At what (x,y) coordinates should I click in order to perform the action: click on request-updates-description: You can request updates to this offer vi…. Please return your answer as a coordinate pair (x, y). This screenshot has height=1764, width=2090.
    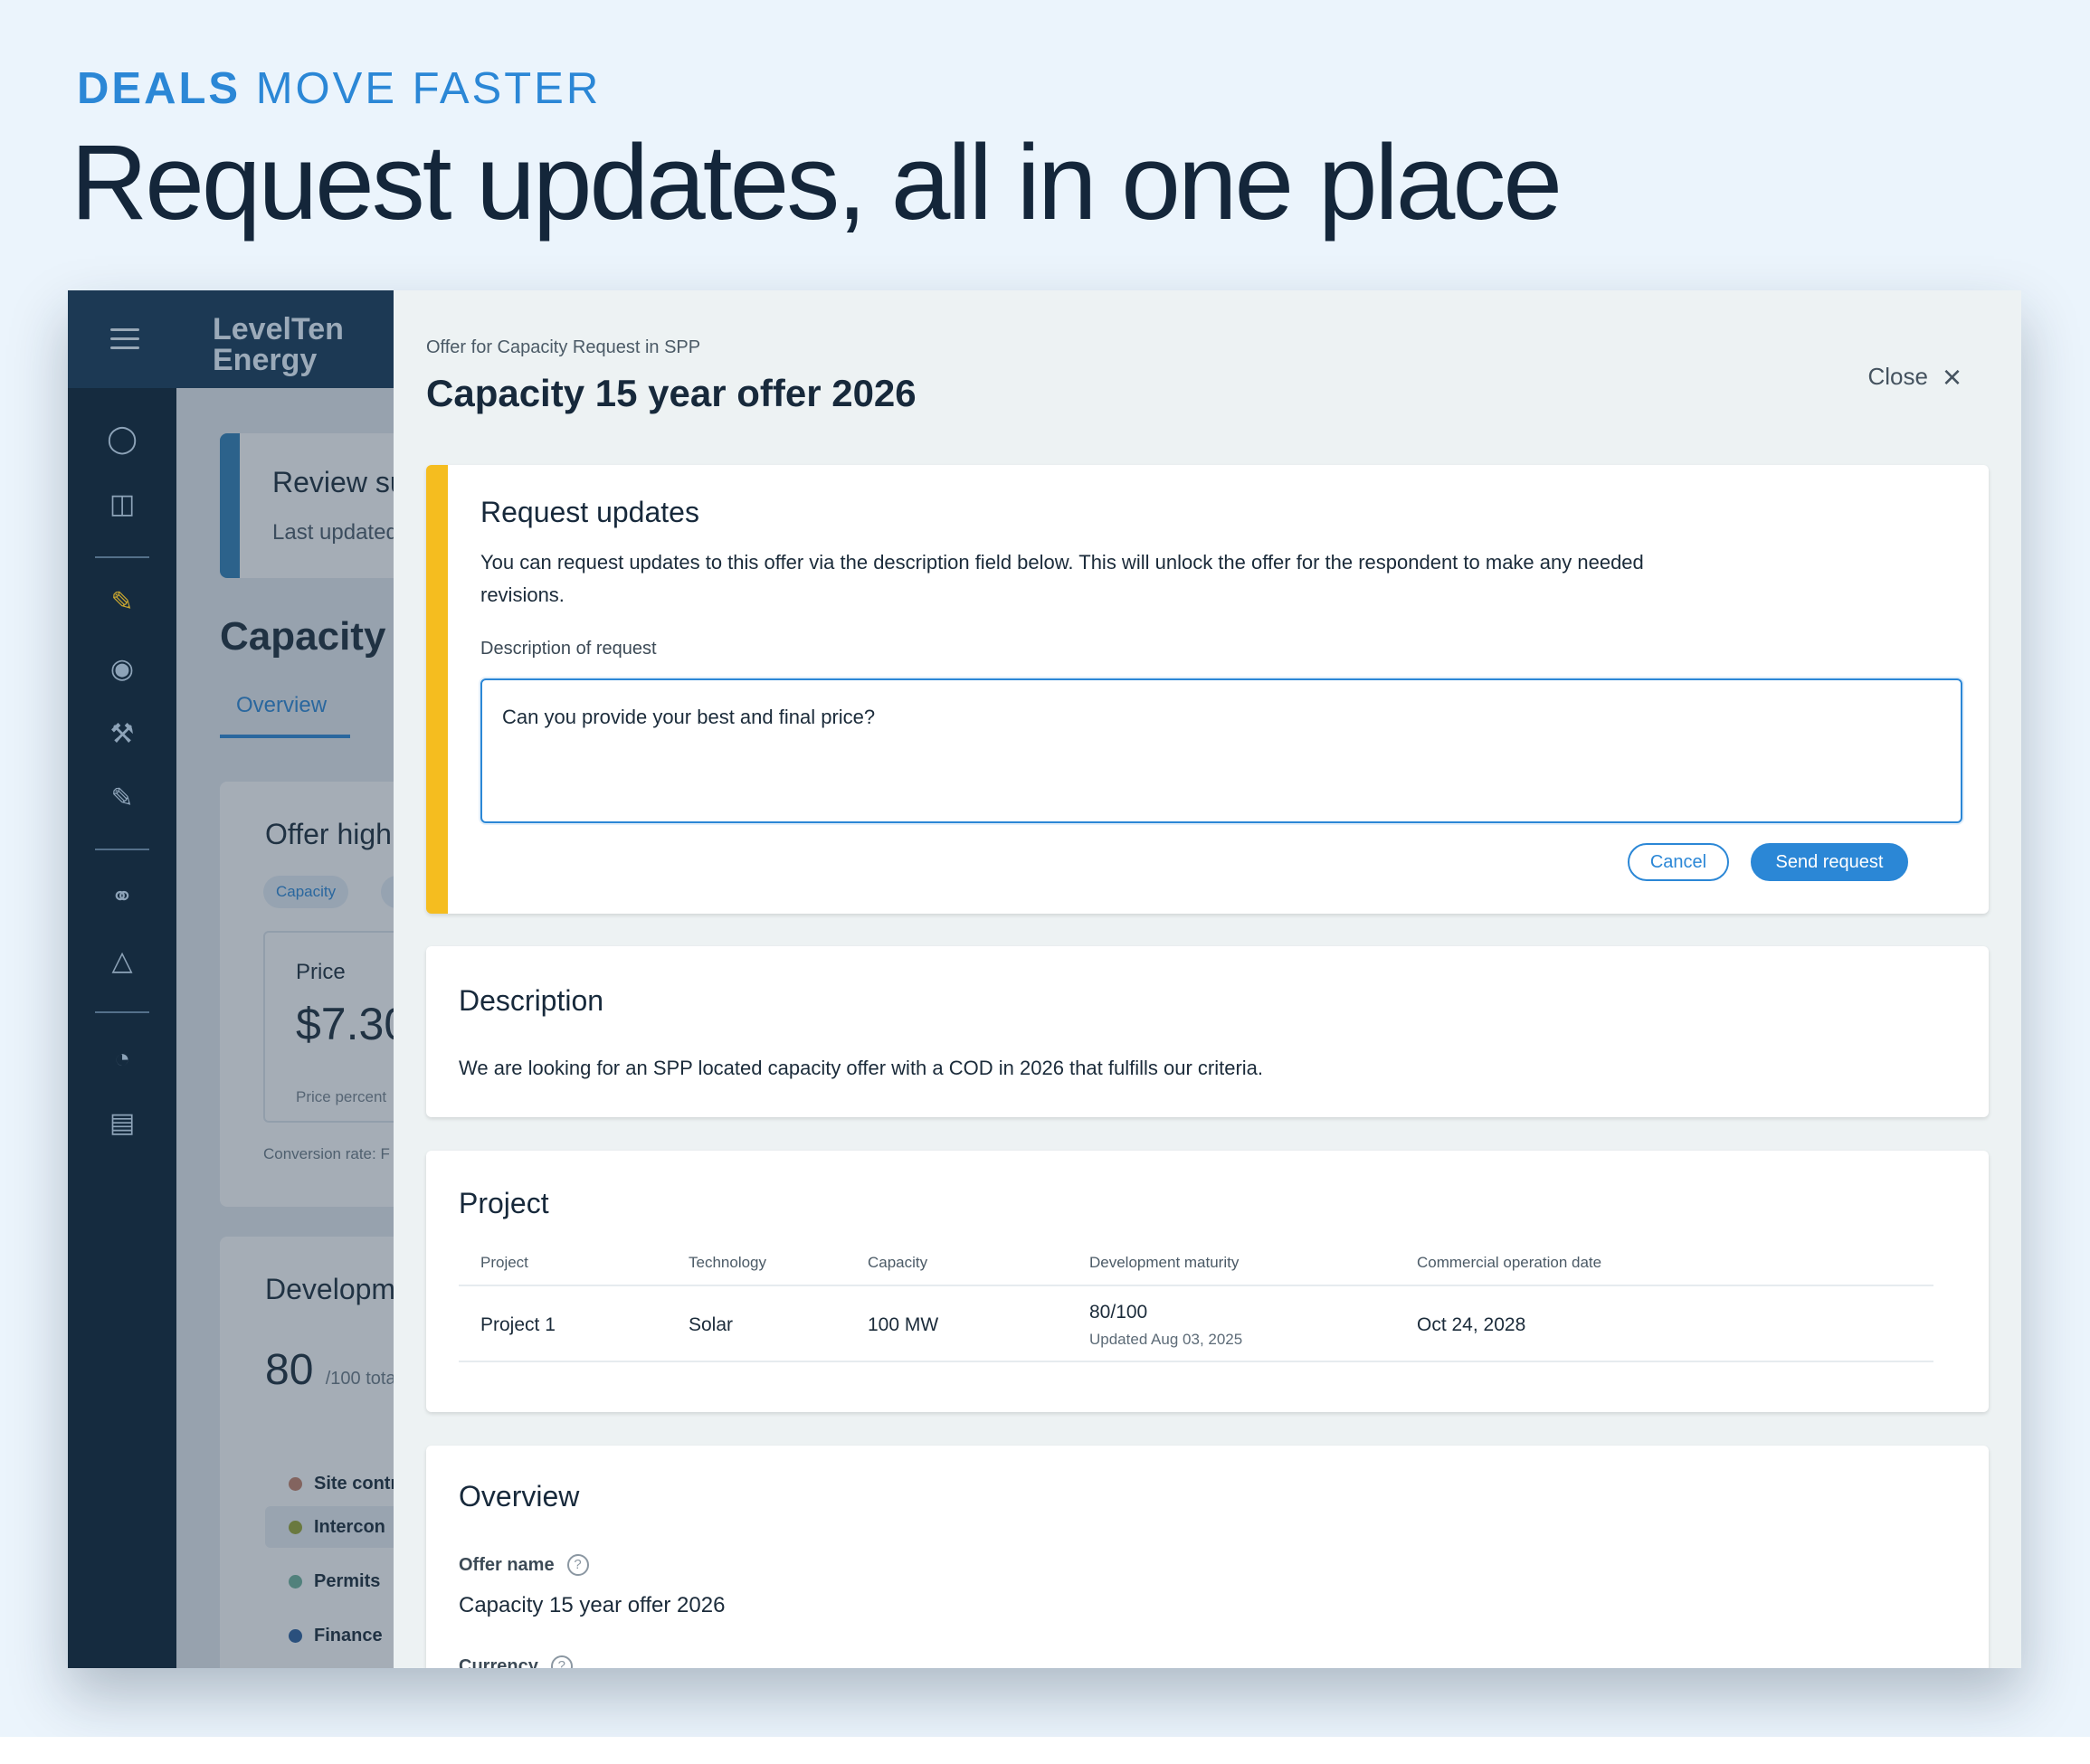
    Looking at the image, I should click on (1062, 578).